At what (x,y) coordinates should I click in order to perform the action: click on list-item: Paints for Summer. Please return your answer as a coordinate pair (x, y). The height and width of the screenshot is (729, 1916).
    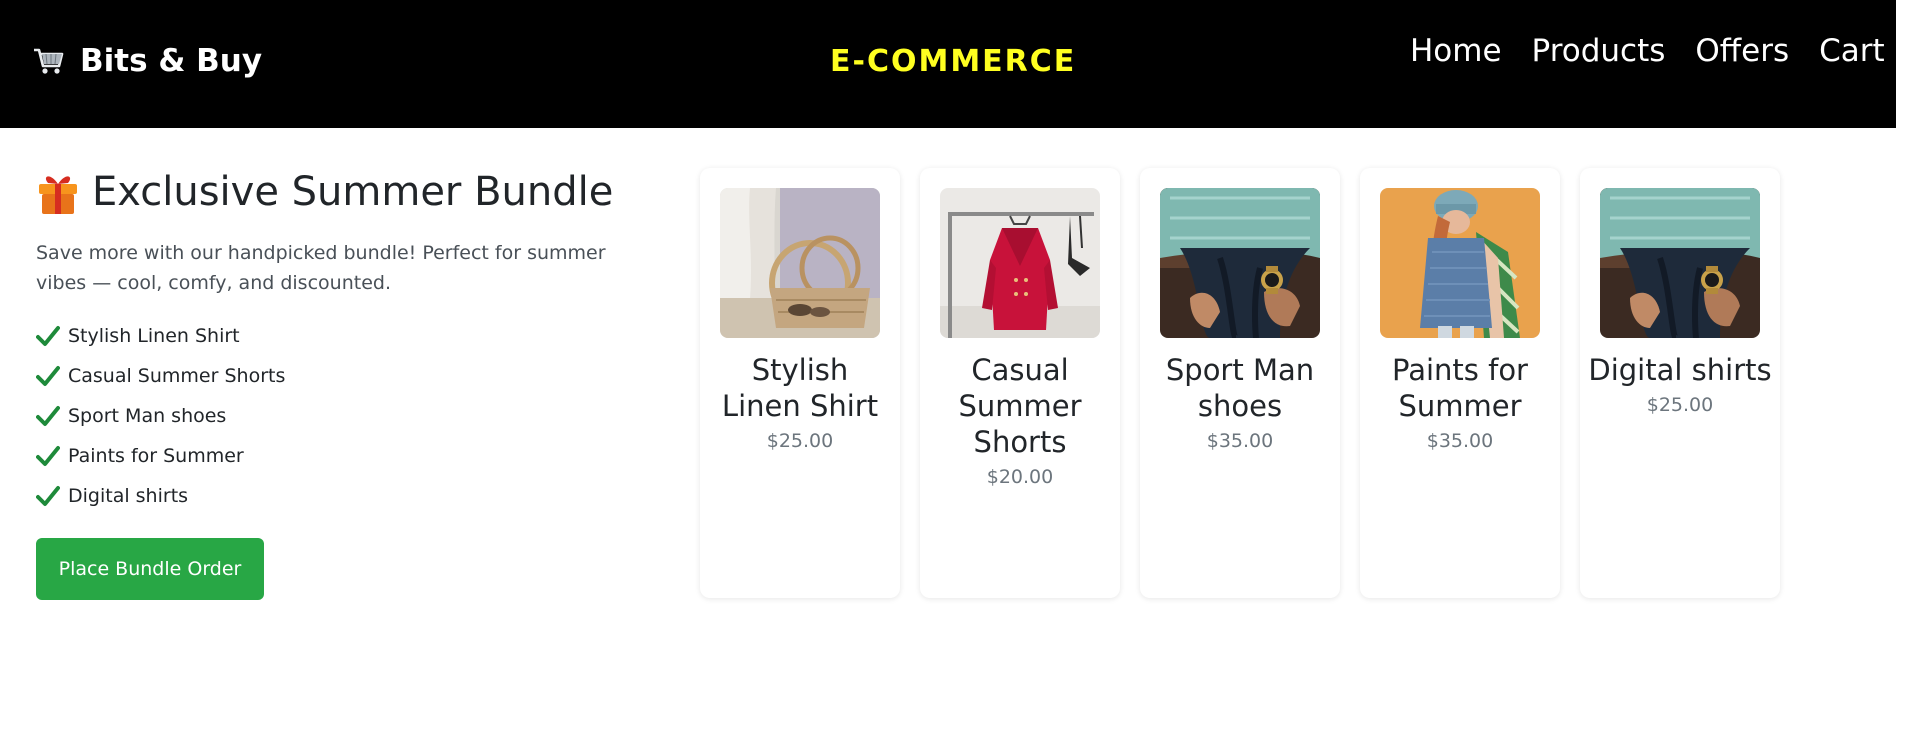
    Looking at the image, I should click on (346, 456).